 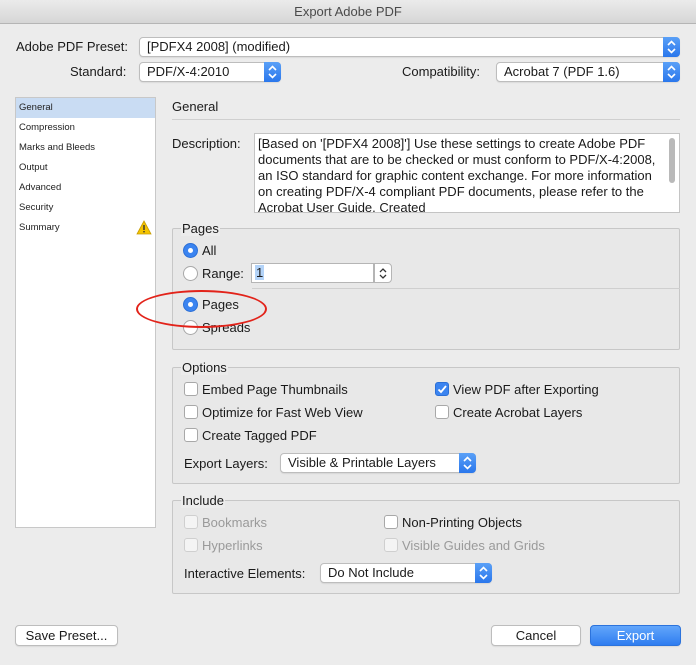 What do you see at coordinates (85, 208) in the screenshot?
I see `sidebar-item-security: Security` at bounding box center [85, 208].